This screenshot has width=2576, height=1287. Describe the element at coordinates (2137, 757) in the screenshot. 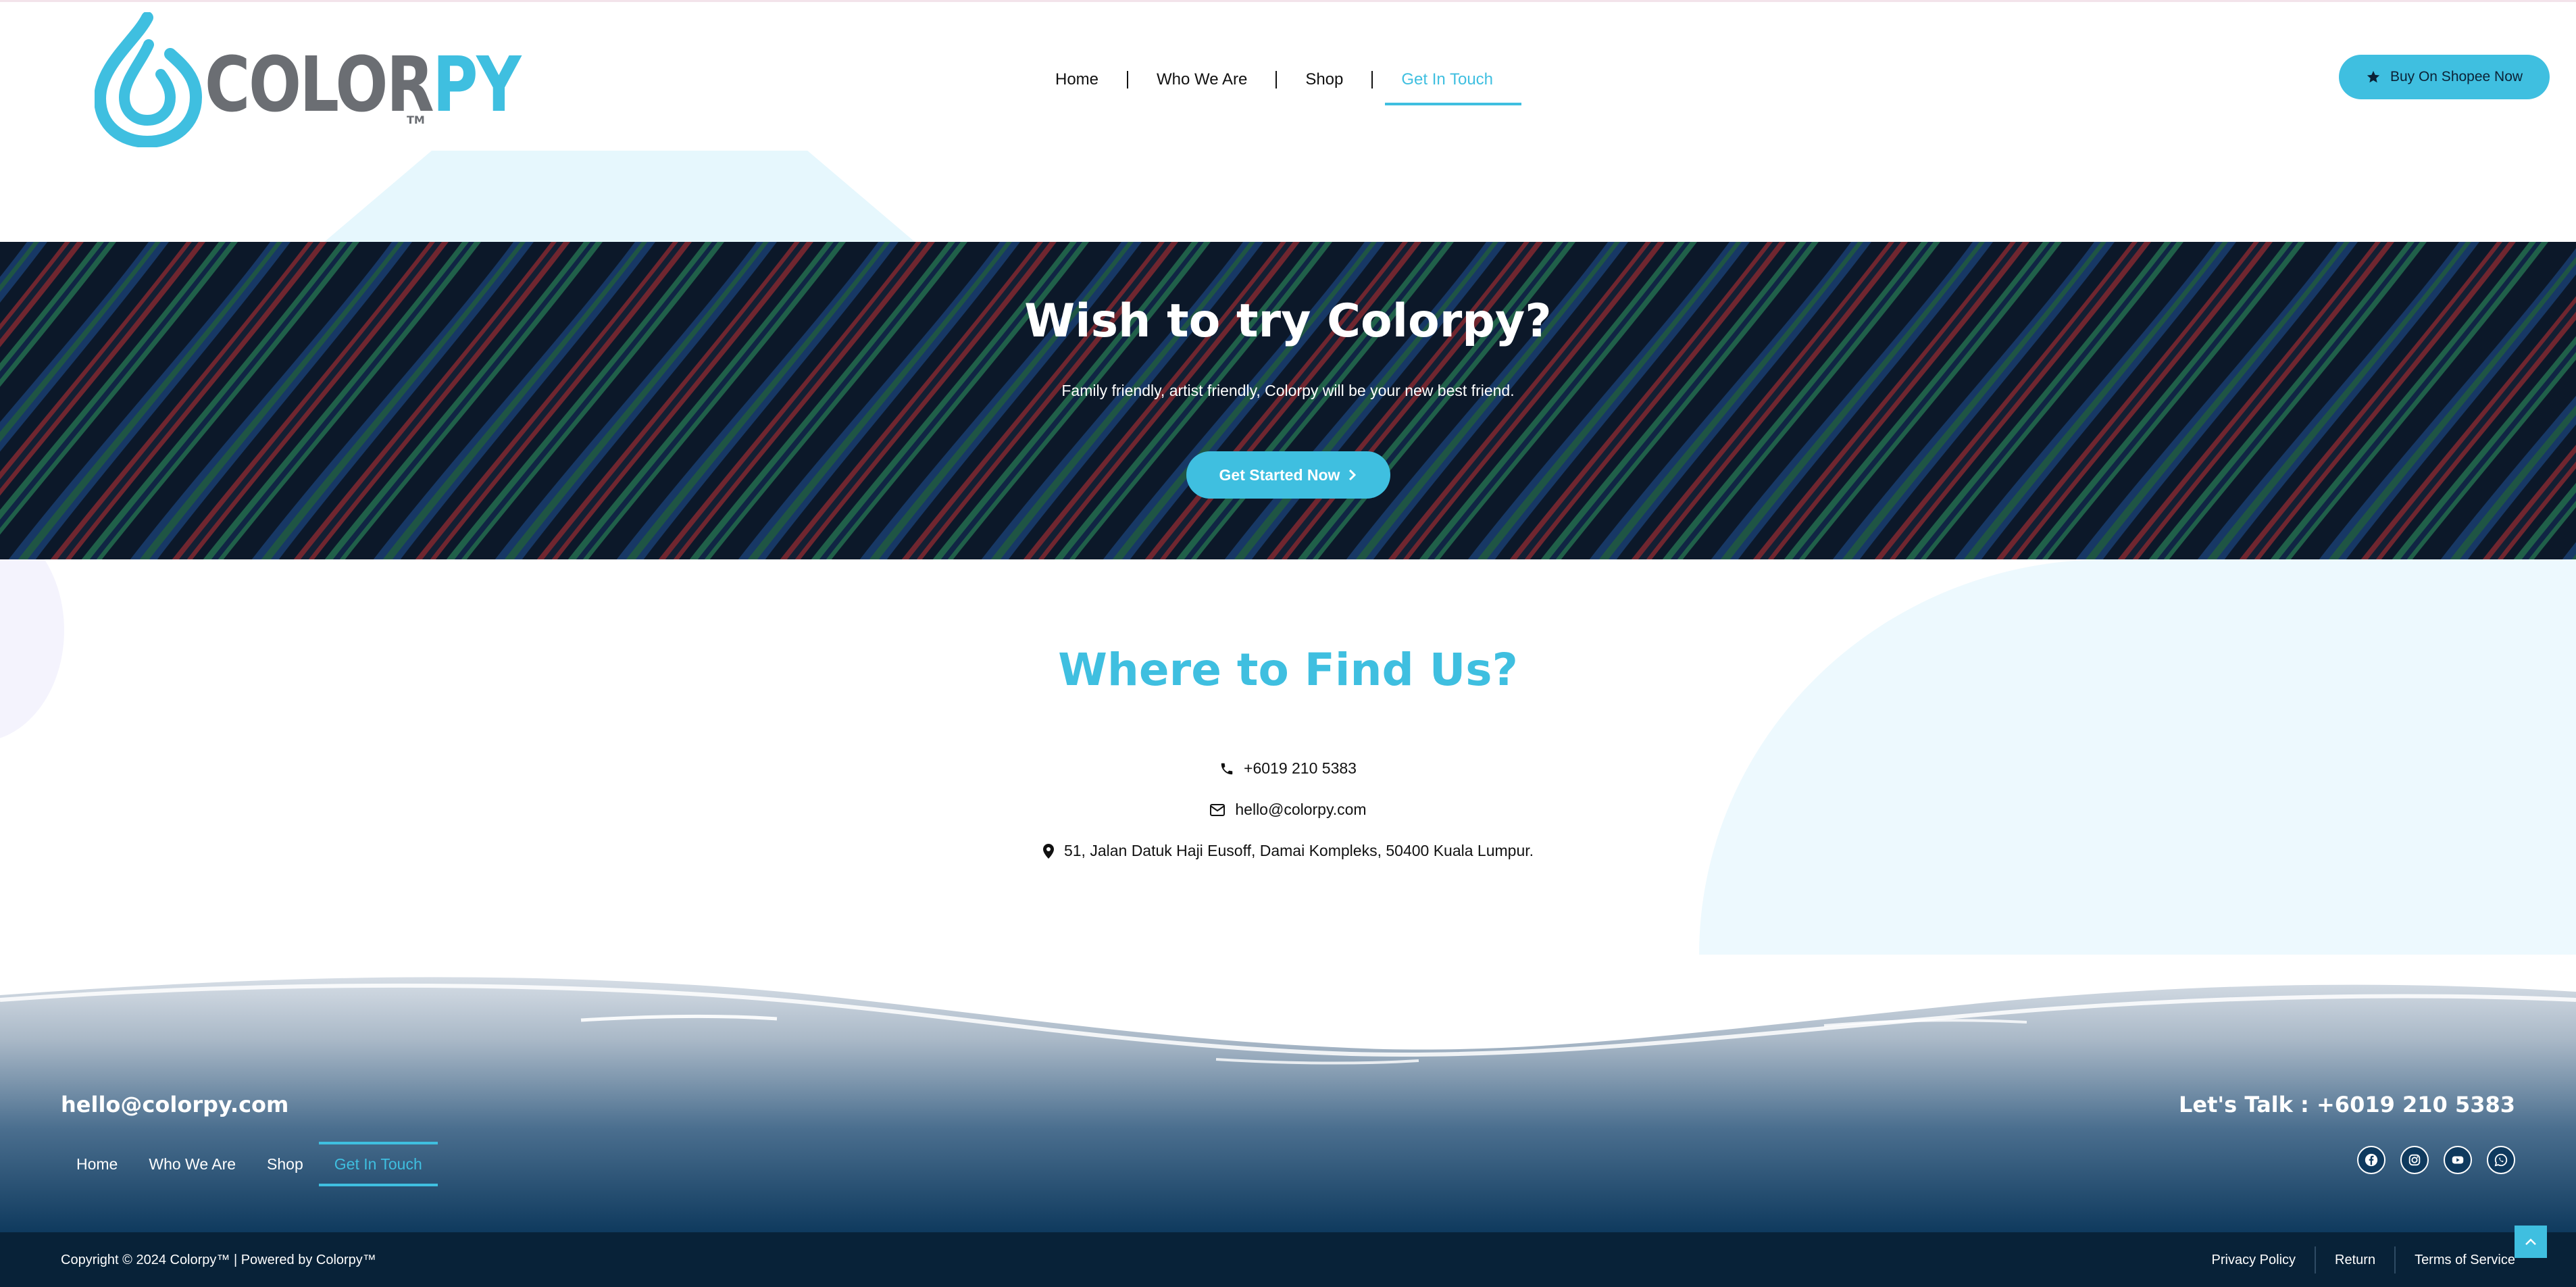

I see `decorative-blob-right` at that location.